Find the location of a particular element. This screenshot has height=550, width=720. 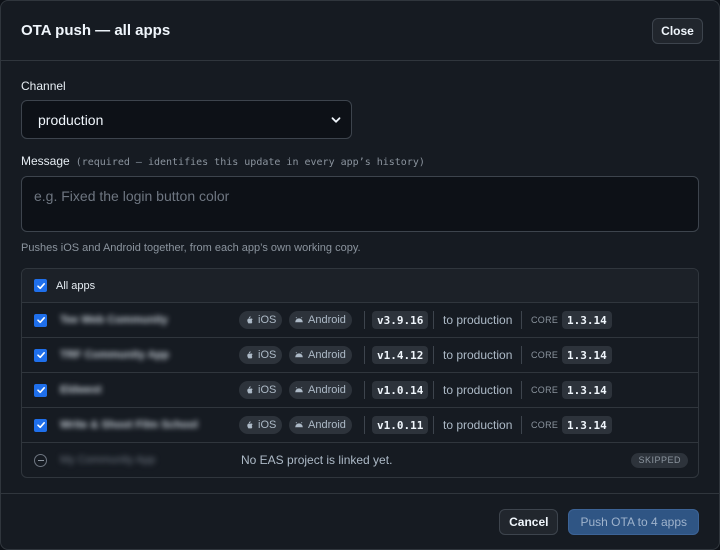

cancel-button: Cancel is located at coordinates (529, 521).